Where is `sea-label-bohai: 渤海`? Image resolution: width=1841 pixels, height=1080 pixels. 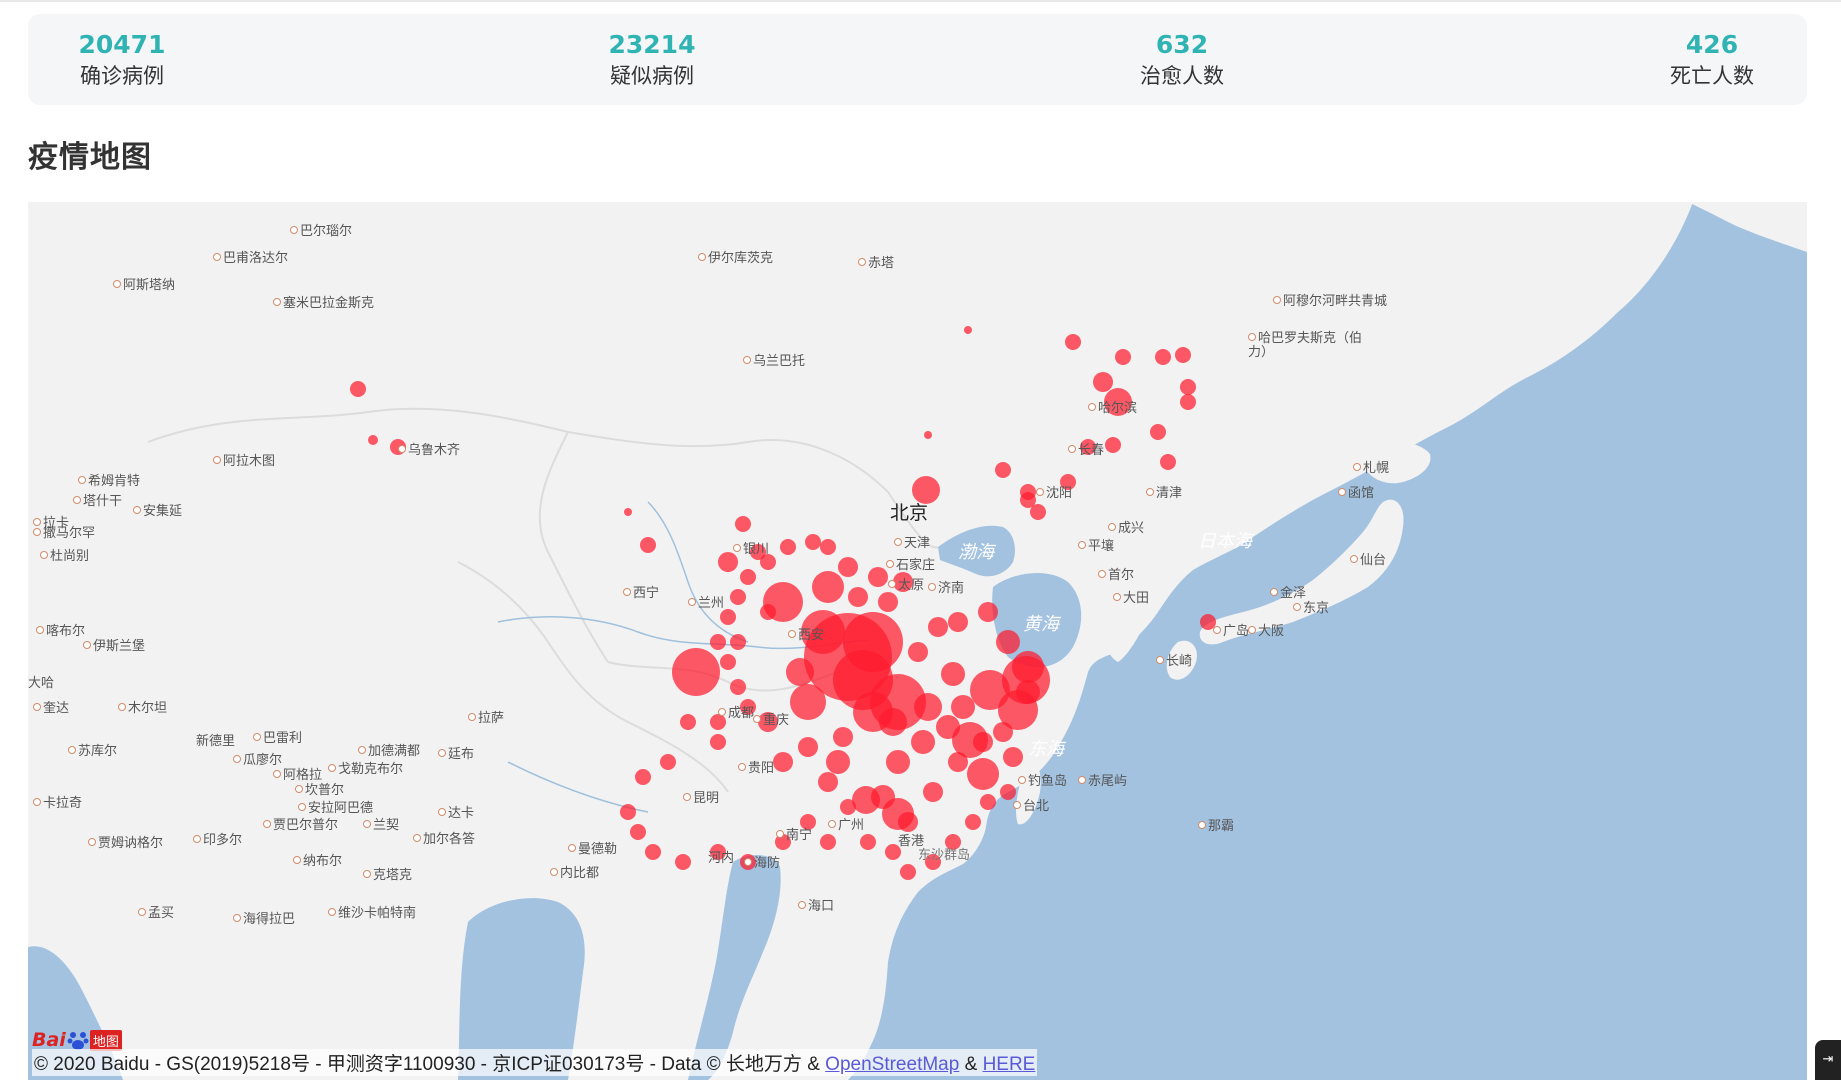
sea-label-bohai: 渤海 is located at coordinates (976, 552).